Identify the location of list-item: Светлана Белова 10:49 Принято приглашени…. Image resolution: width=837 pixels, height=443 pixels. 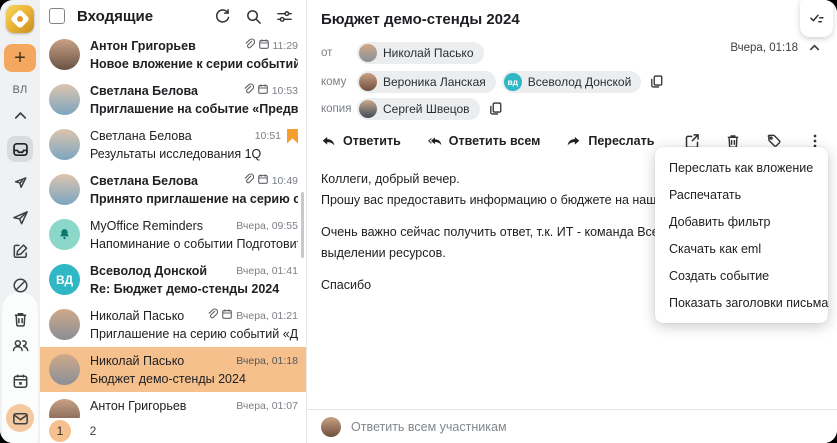
(173, 189).